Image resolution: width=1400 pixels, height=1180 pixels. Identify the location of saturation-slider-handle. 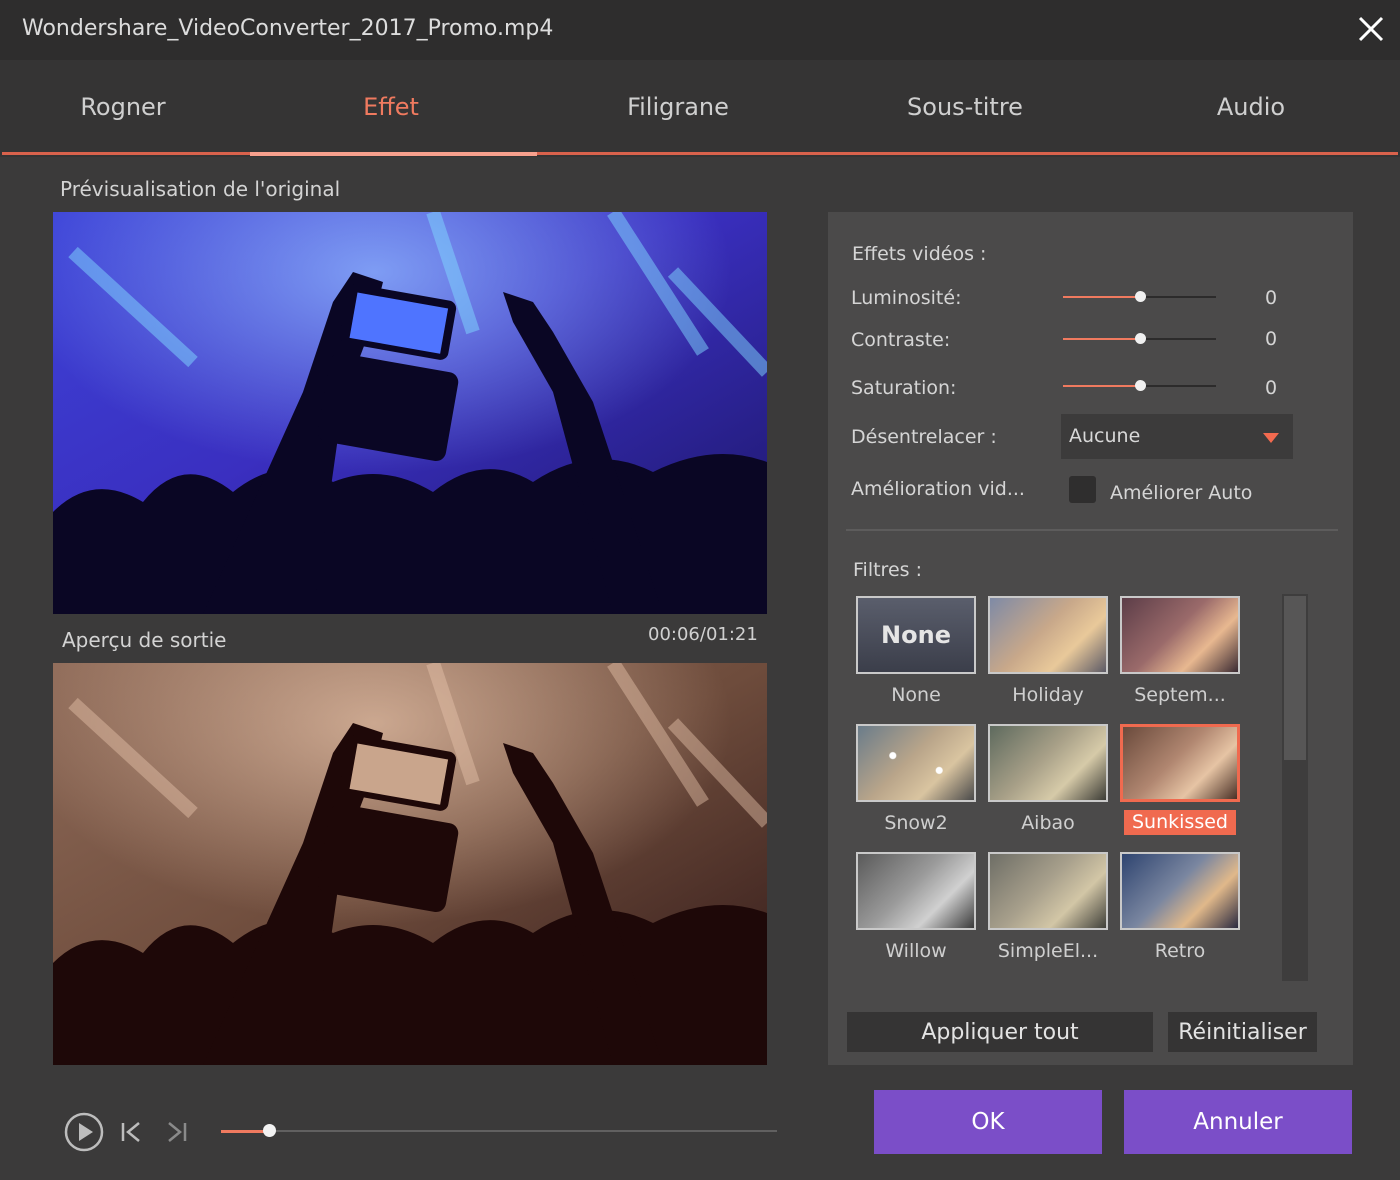
(1140, 385).